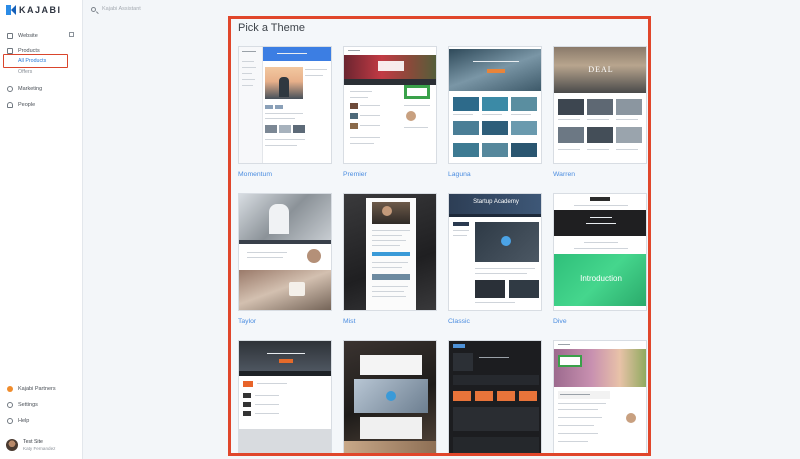 The width and height of the screenshot is (800, 459). What do you see at coordinates (41, 96) in the screenshot?
I see `sidebar-nav-lower: Marketing People` at bounding box center [41, 96].